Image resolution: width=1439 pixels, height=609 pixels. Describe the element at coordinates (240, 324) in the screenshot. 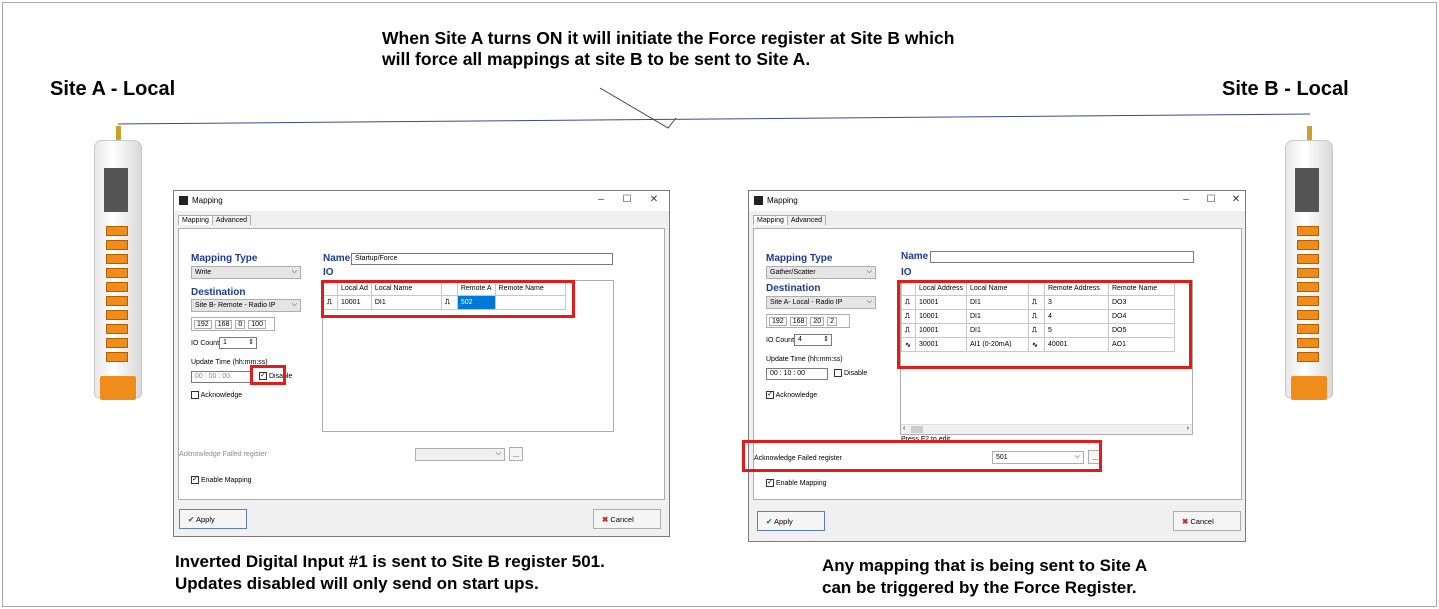

I see `ip-octet-3: 0` at that location.